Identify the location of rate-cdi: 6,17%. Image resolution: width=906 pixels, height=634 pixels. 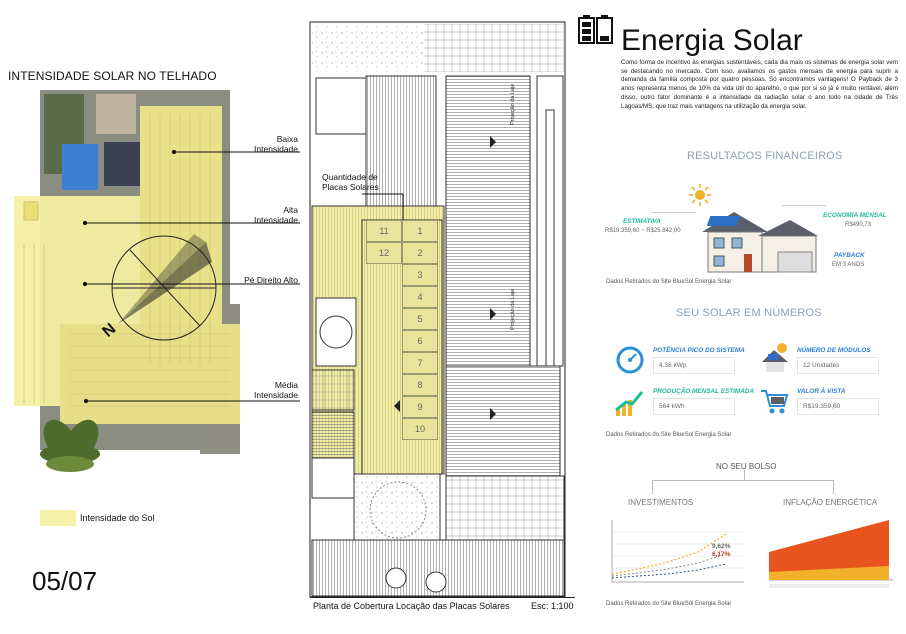
(721, 554).